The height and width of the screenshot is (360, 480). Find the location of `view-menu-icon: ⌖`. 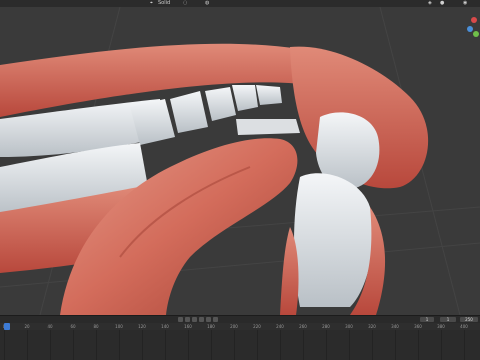

view-menu-icon: ⌖ is located at coordinates (151, 3).